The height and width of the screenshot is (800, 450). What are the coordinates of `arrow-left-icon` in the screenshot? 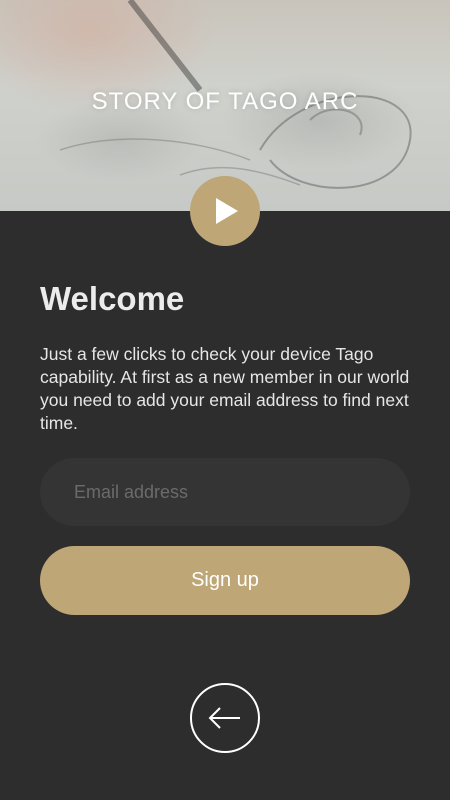 It's located at (224, 718).